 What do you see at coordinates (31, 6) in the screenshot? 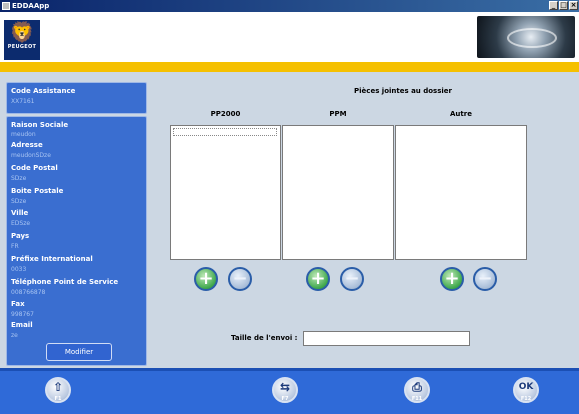
I see `window-title: EDDAApp` at bounding box center [31, 6].